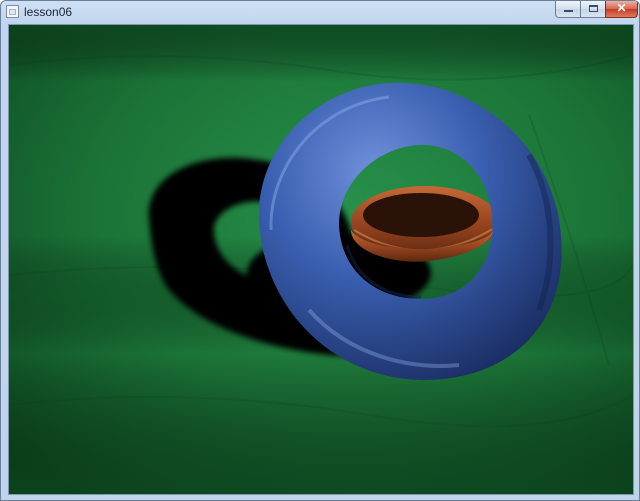 The height and width of the screenshot is (501, 640). What do you see at coordinates (48, 12) in the screenshot?
I see `window-title: lesson06` at bounding box center [48, 12].